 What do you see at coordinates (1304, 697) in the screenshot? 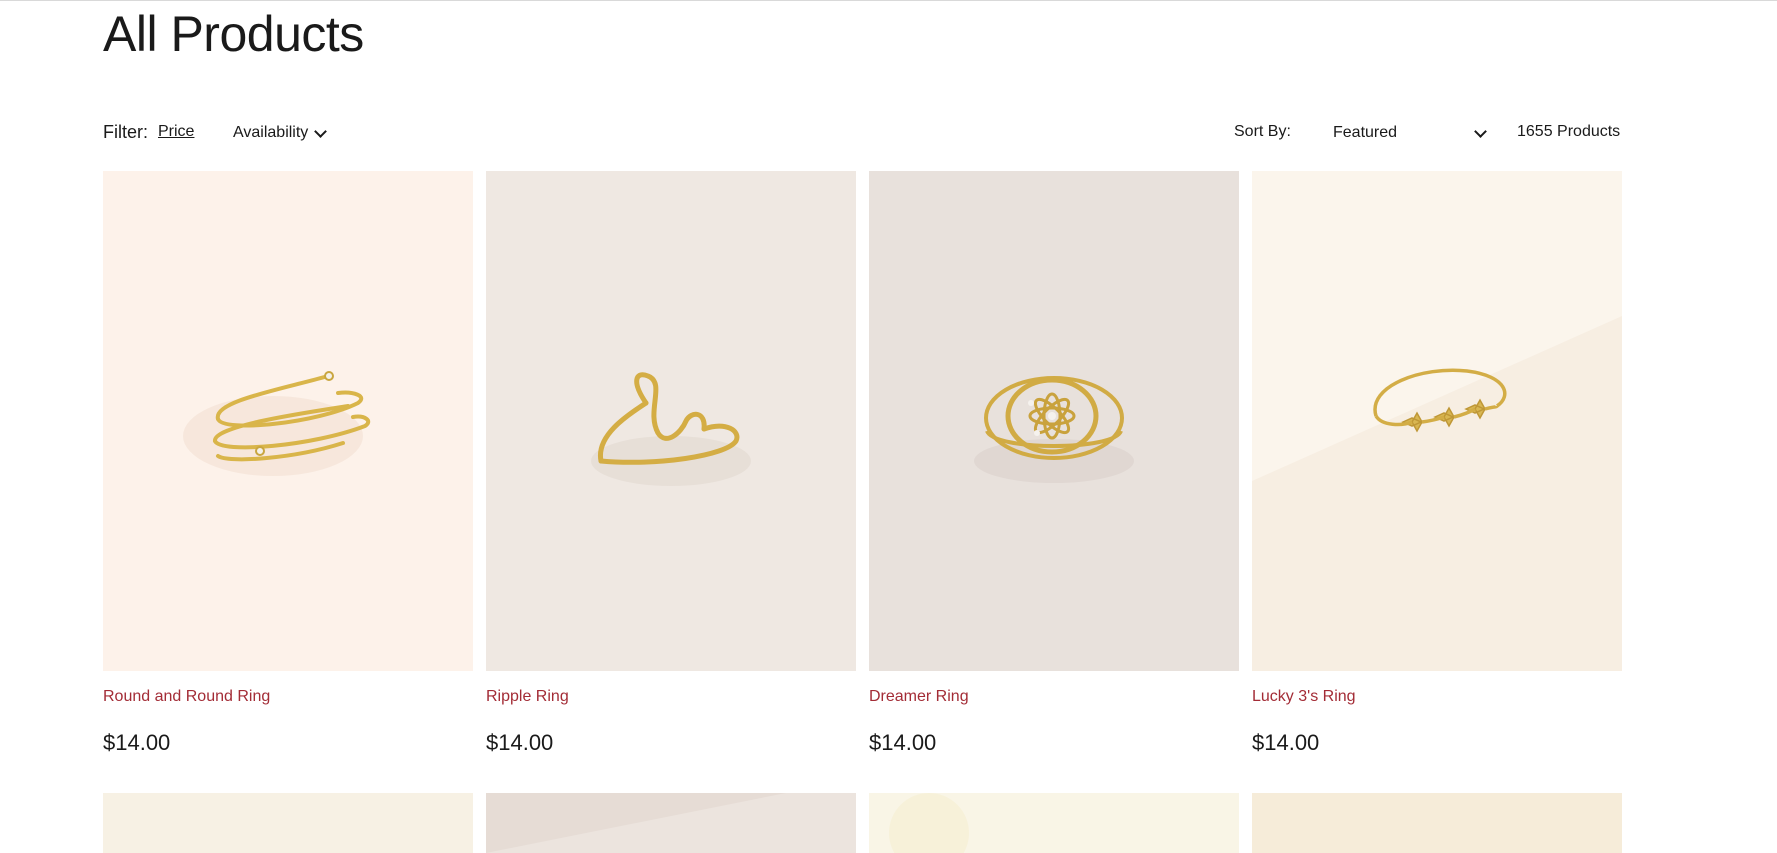
I see `product-name: Lucky 3's Ring` at bounding box center [1304, 697].